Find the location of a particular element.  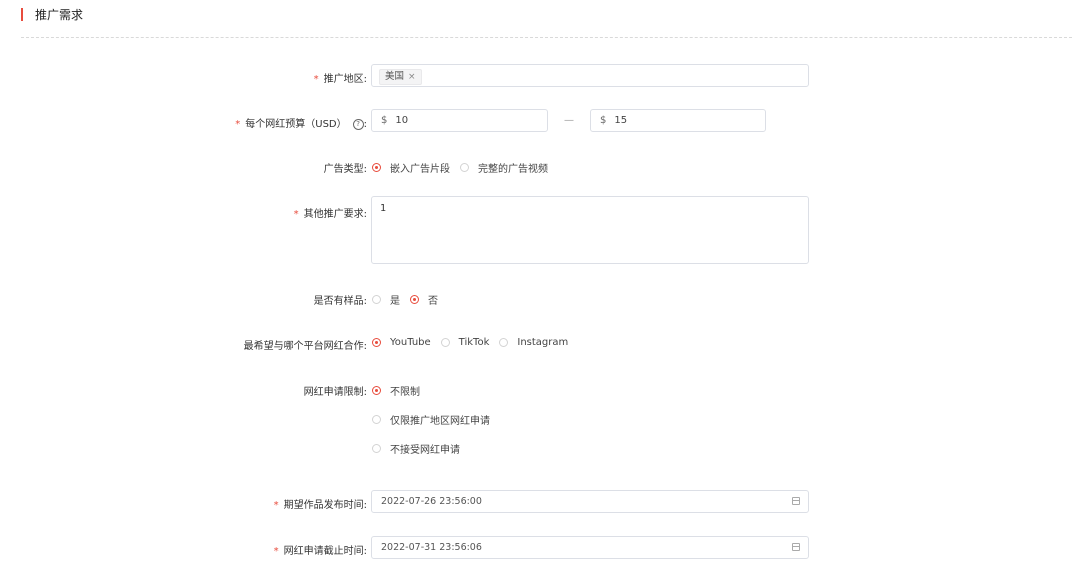

deadline-picker: 2022-07-31 23:56:06 is located at coordinates (590, 547).